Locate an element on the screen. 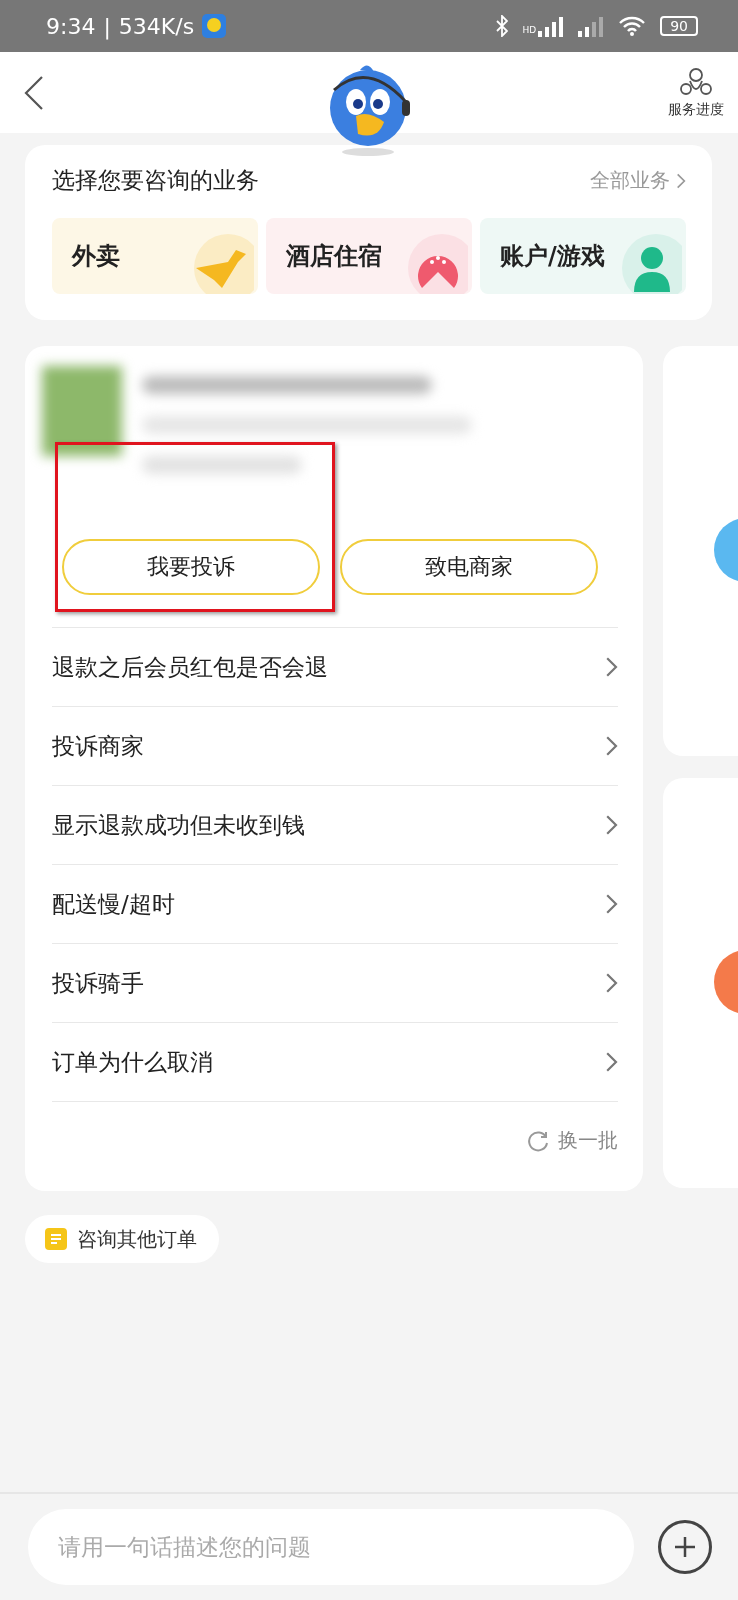  question-text: 投诉骑手 is located at coordinates (98, 983).